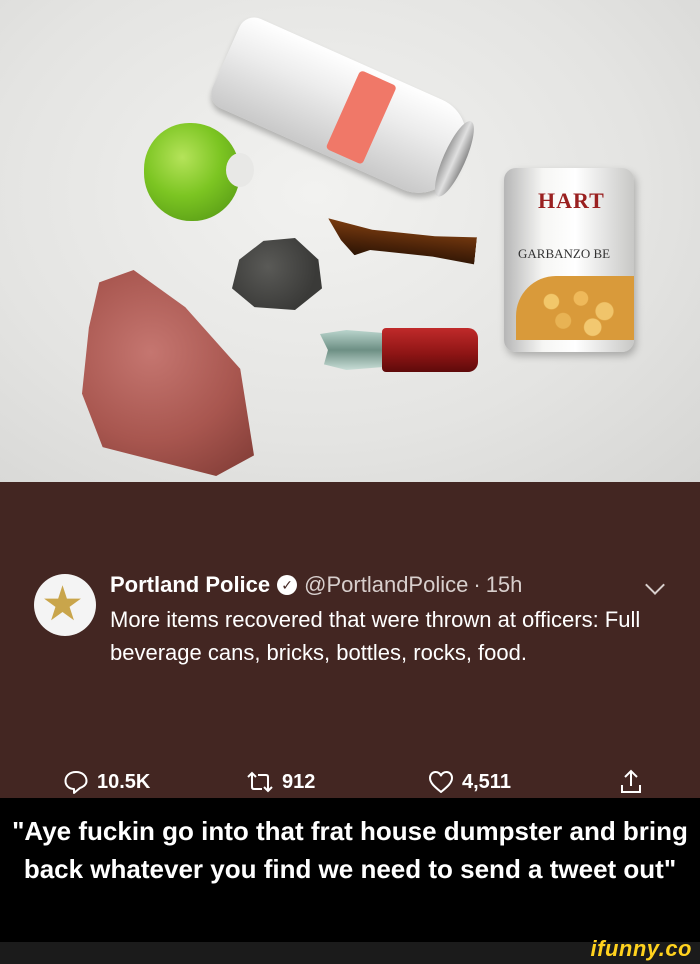  Describe the element at coordinates (486, 781) in the screenshot. I see `like-count: 4,511` at that location.